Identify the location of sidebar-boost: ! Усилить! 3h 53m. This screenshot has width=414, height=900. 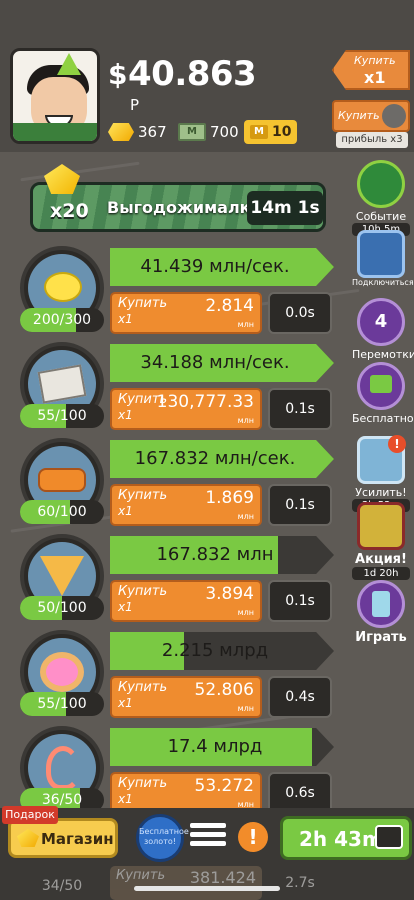
(381, 473).